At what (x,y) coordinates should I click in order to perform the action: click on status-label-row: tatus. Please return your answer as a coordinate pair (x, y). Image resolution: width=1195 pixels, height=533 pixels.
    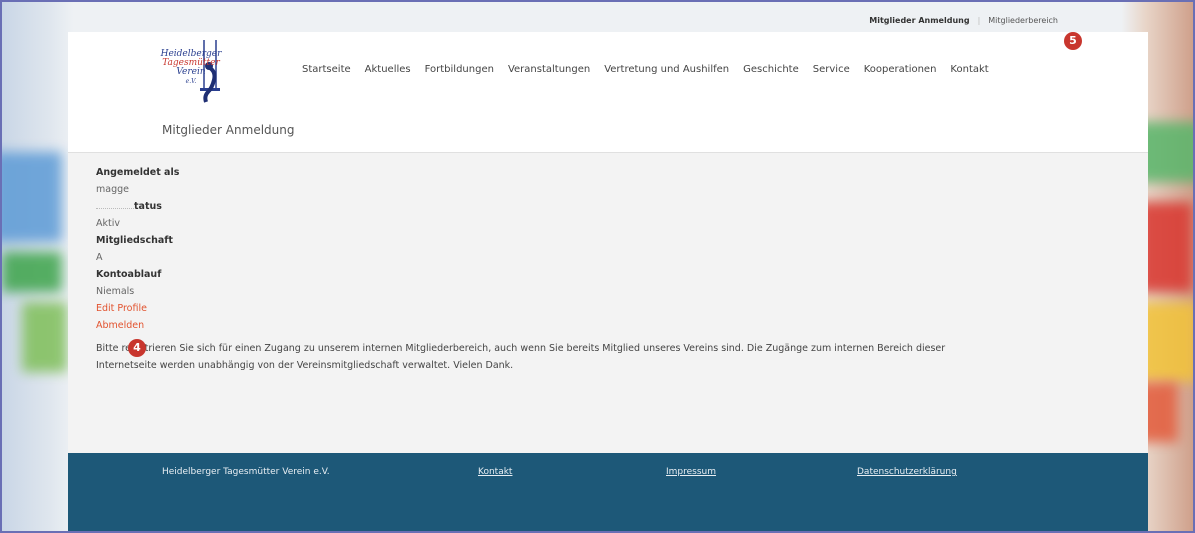
    Looking at the image, I should click on (546, 206).